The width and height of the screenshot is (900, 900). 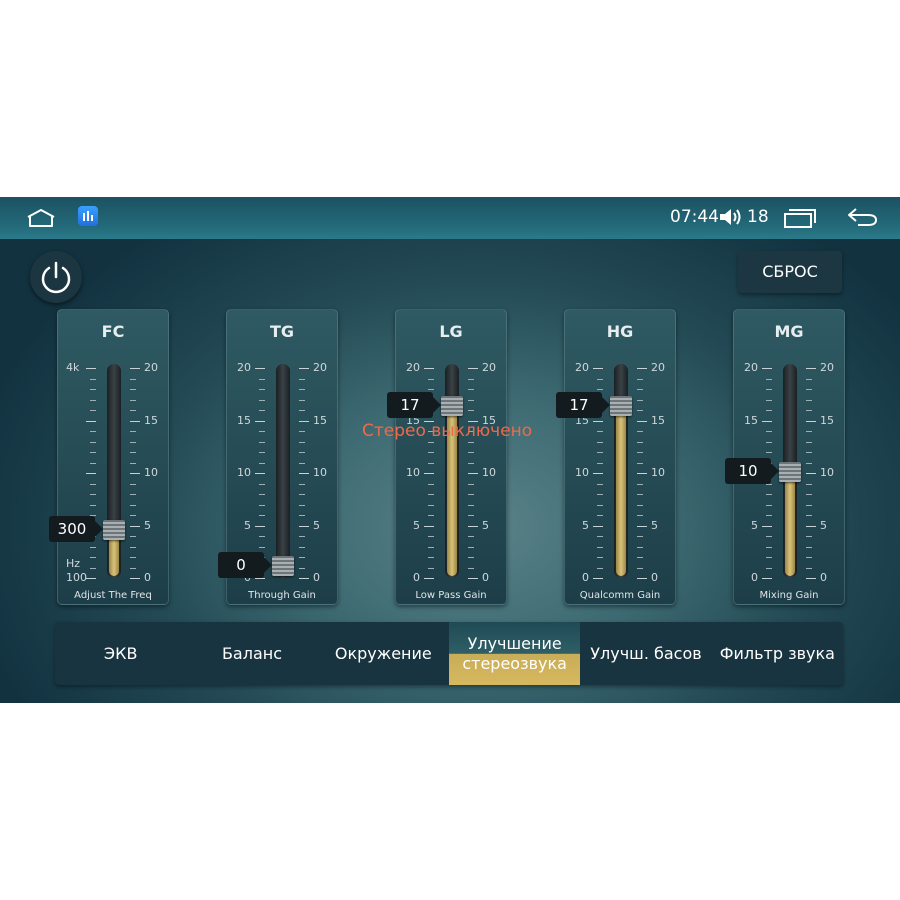 What do you see at coordinates (88, 216) in the screenshot?
I see `app-icon` at bounding box center [88, 216].